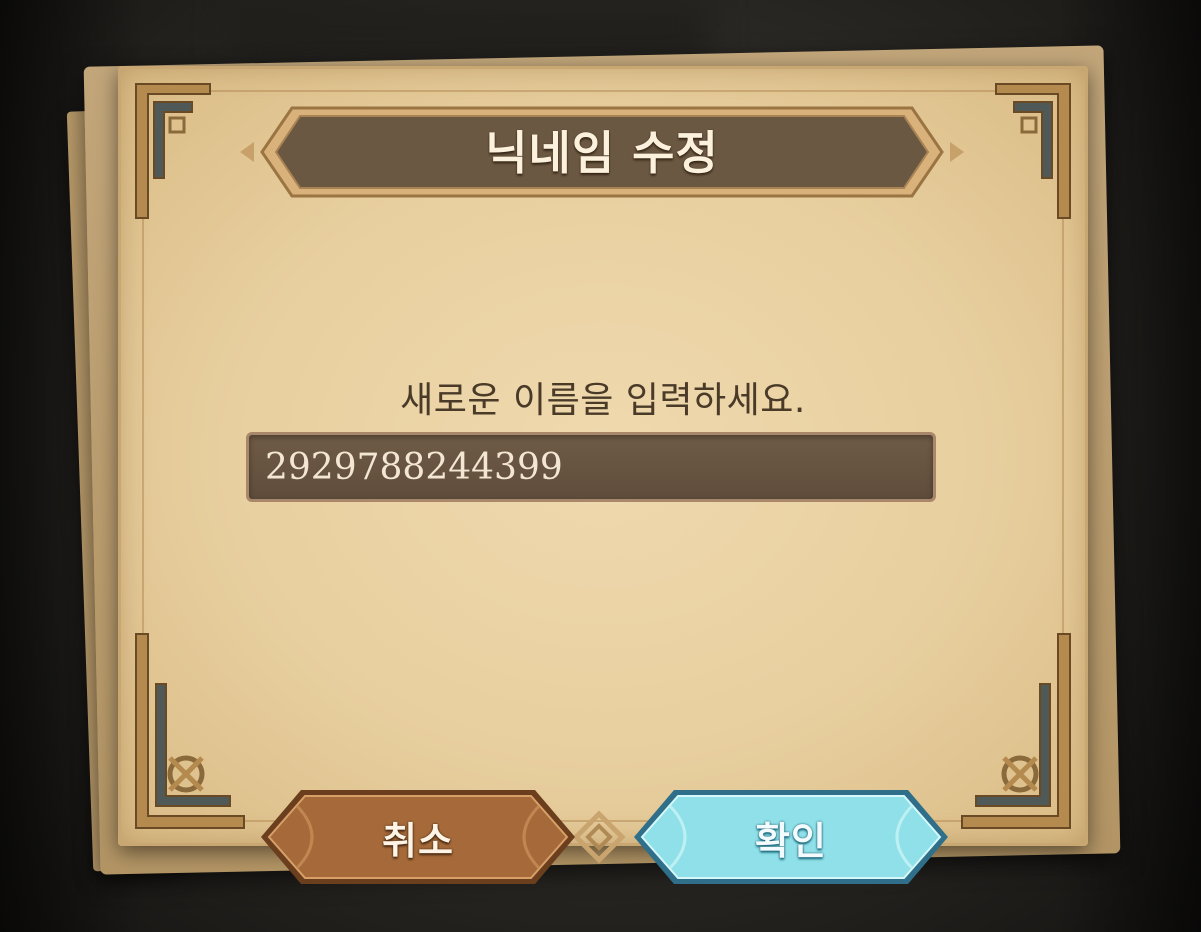 The height and width of the screenshot is (932, 1201). I want to click on title-banner: 닉네임 수정, so click(602, 152).